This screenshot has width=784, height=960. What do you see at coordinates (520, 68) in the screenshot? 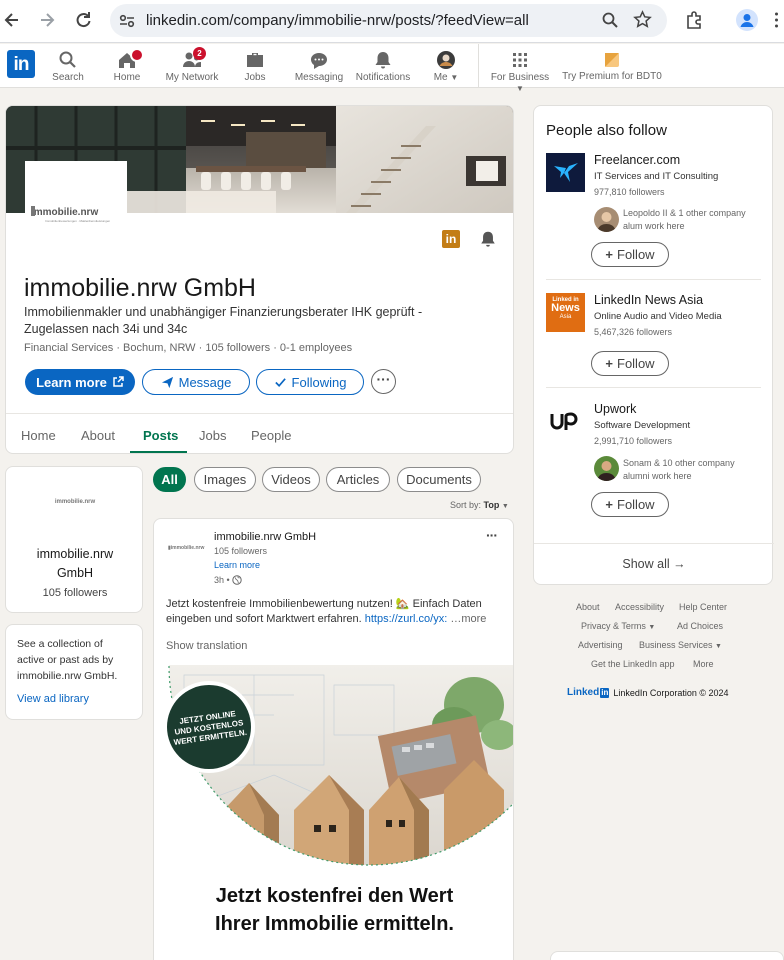
I see `nav-for-business: For Business ▼` at bounding box center [520, 68].